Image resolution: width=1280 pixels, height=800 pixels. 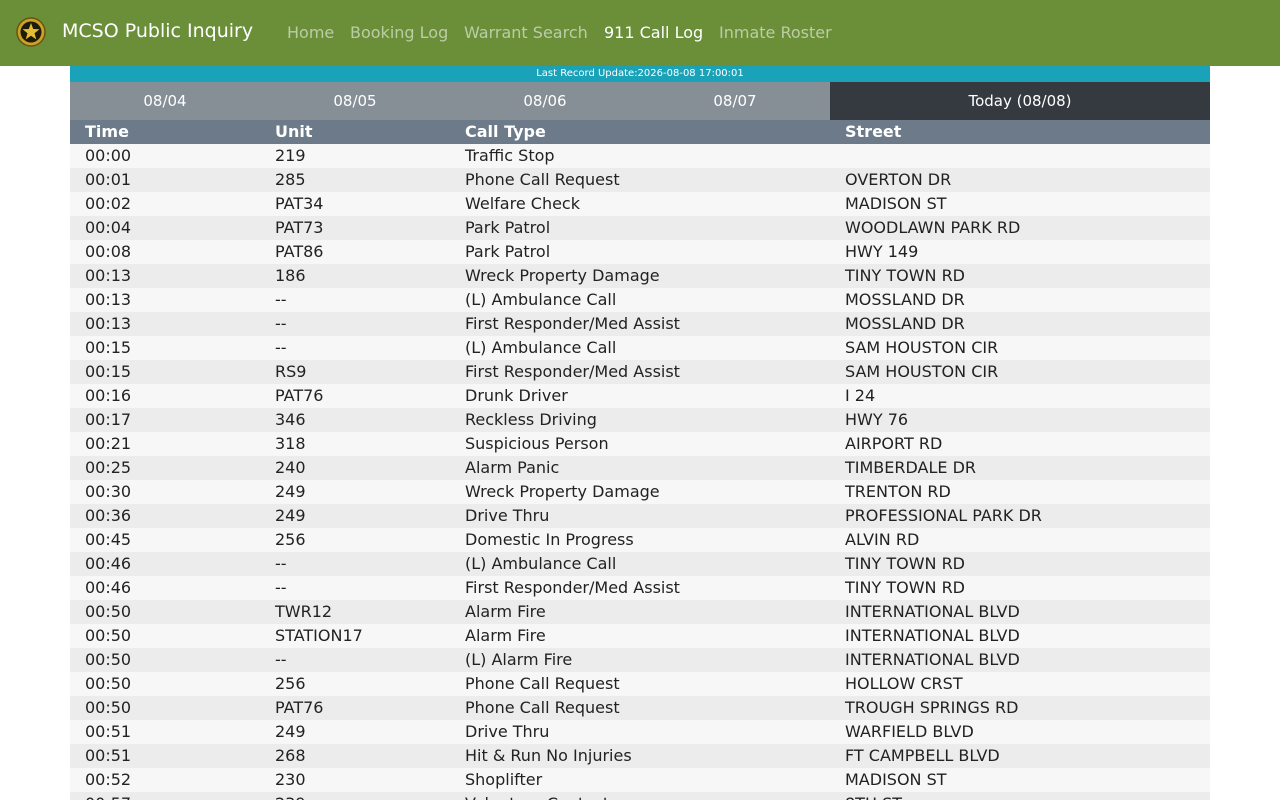 I want to click on cell-unit: PAT34, so click(x=355, y=204).